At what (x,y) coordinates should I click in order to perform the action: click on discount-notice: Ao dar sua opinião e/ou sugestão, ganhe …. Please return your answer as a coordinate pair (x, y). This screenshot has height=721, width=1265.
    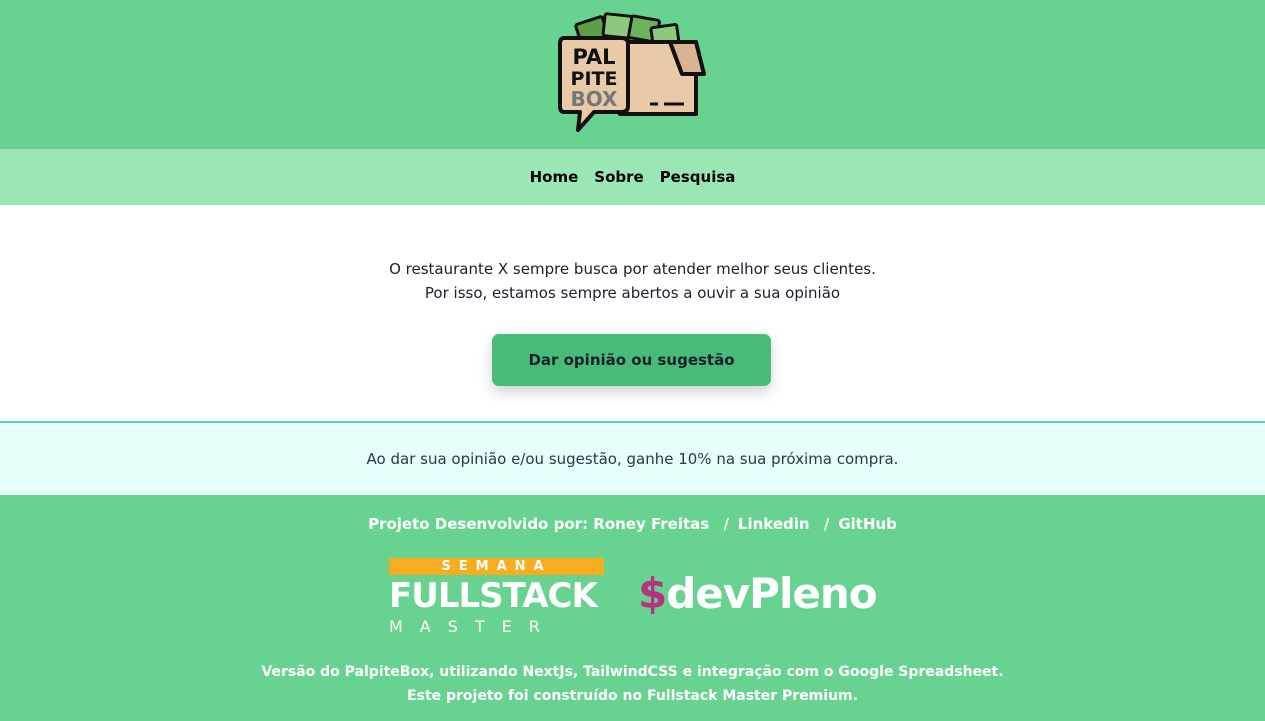
    Looking at the image, I should click on (632, 458).